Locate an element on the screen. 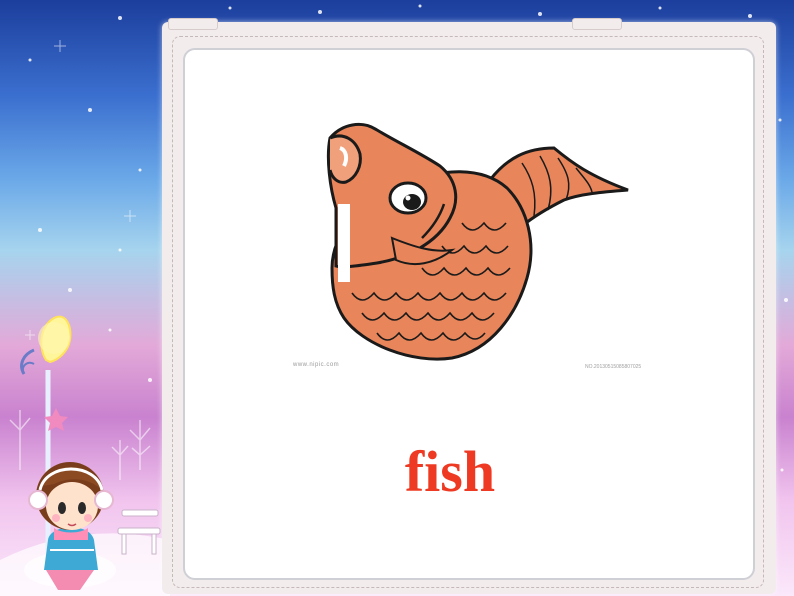  image-watermark-left: www.nipic.com is located at coordinates (316, 365).